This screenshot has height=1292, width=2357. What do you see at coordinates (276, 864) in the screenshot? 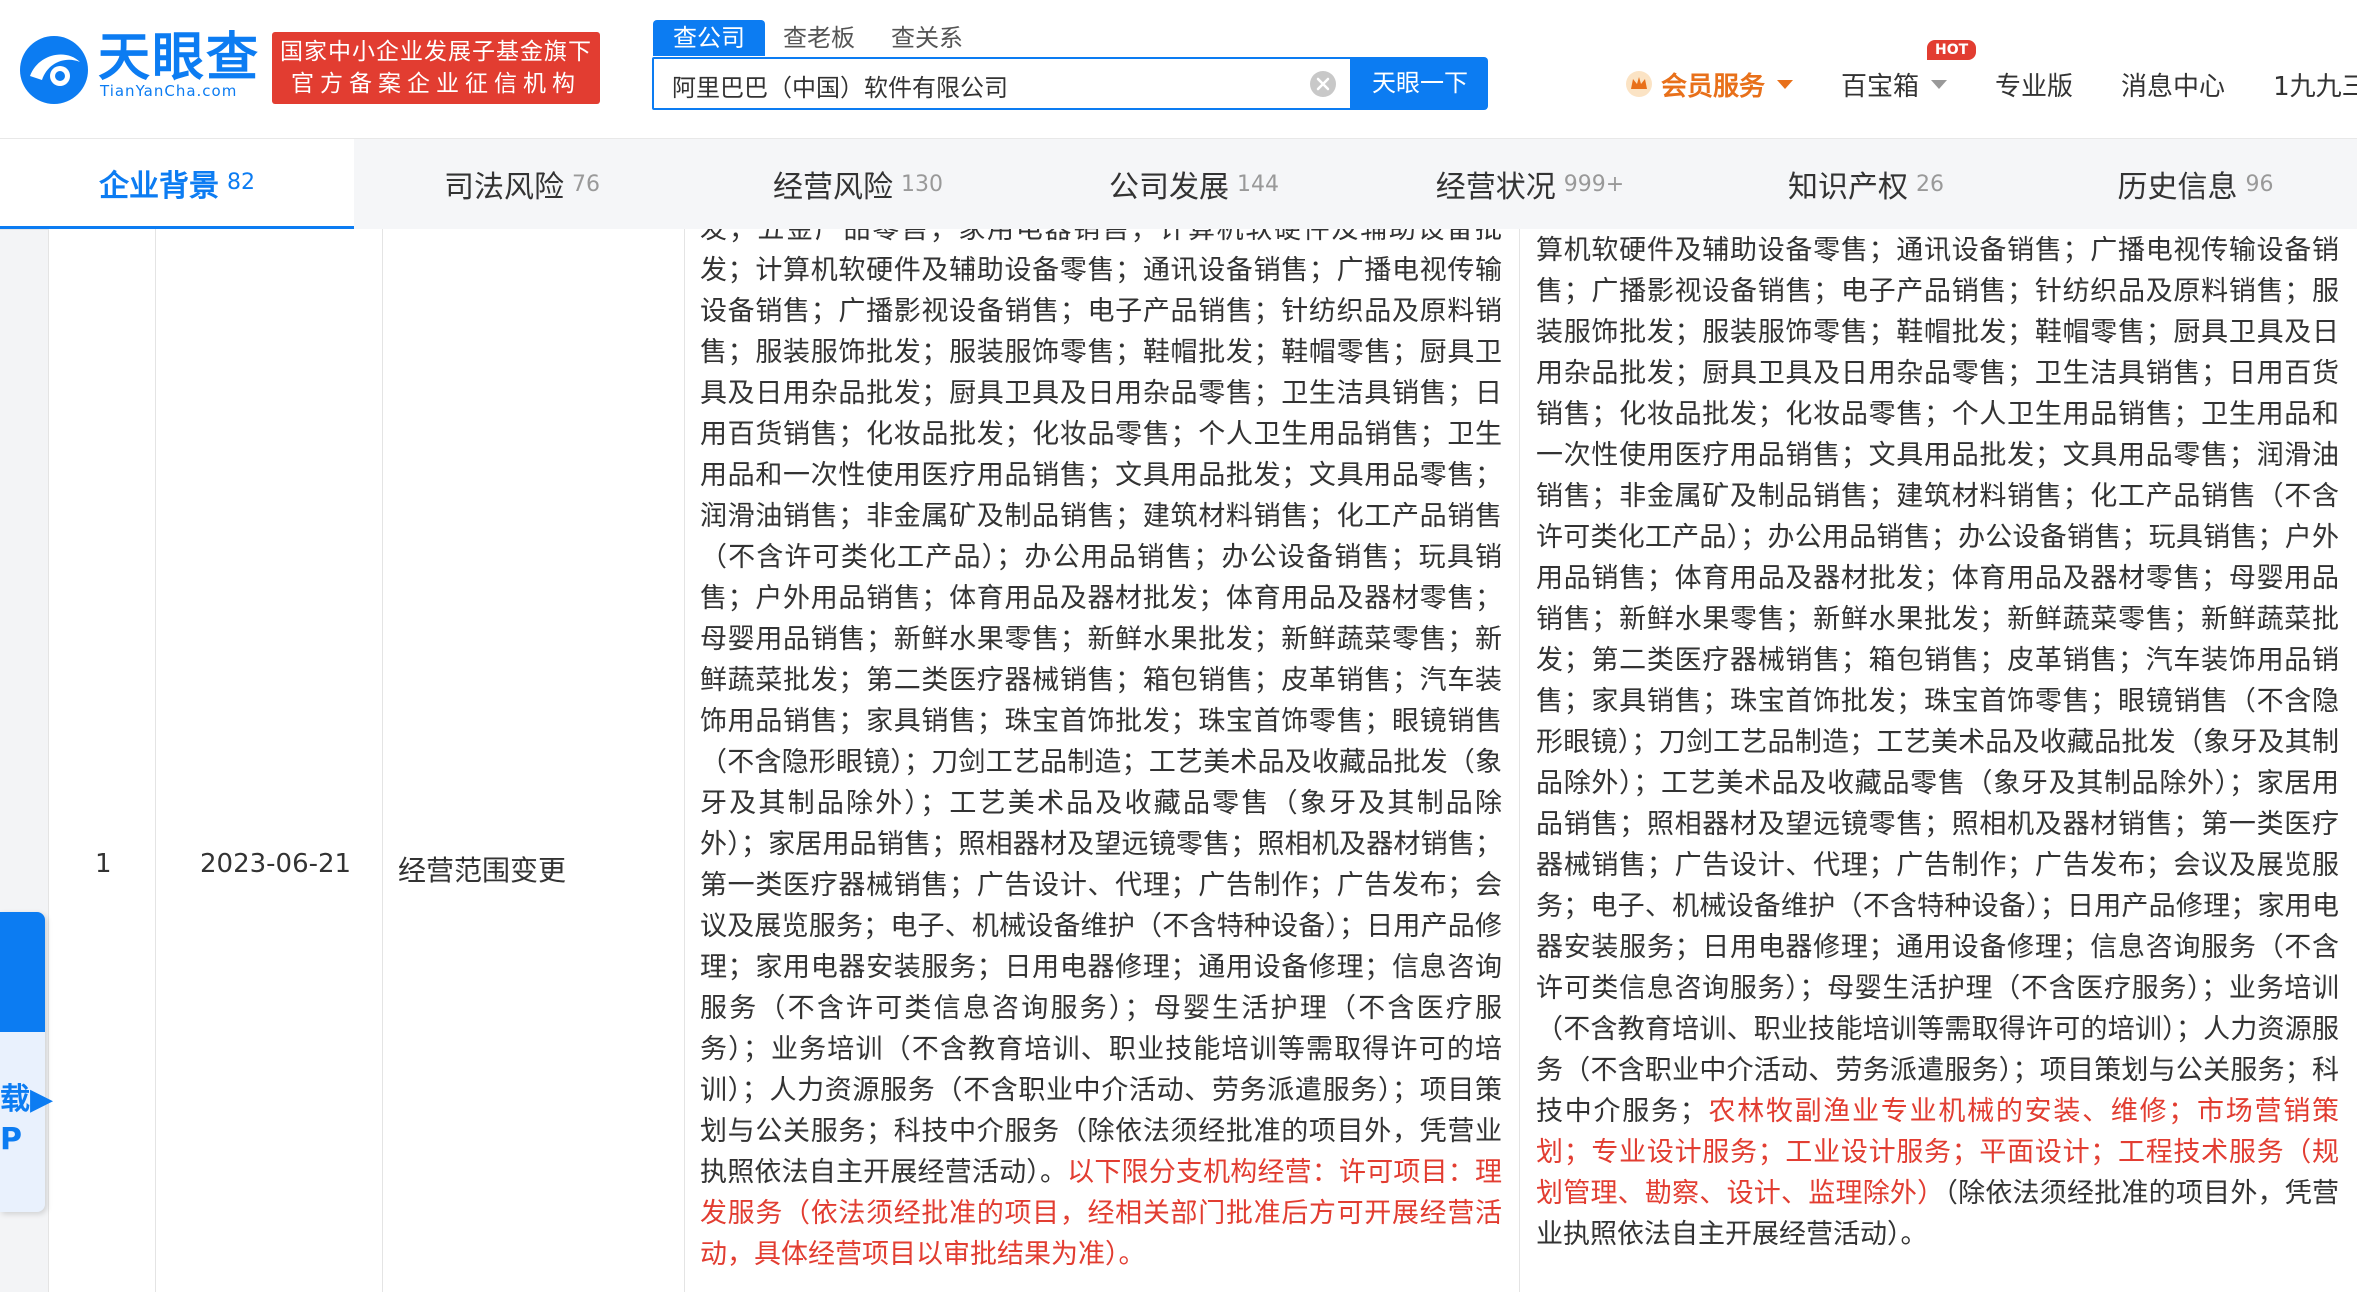
I see `change-date: 2023-06-21` at bounding box center [276, 864].